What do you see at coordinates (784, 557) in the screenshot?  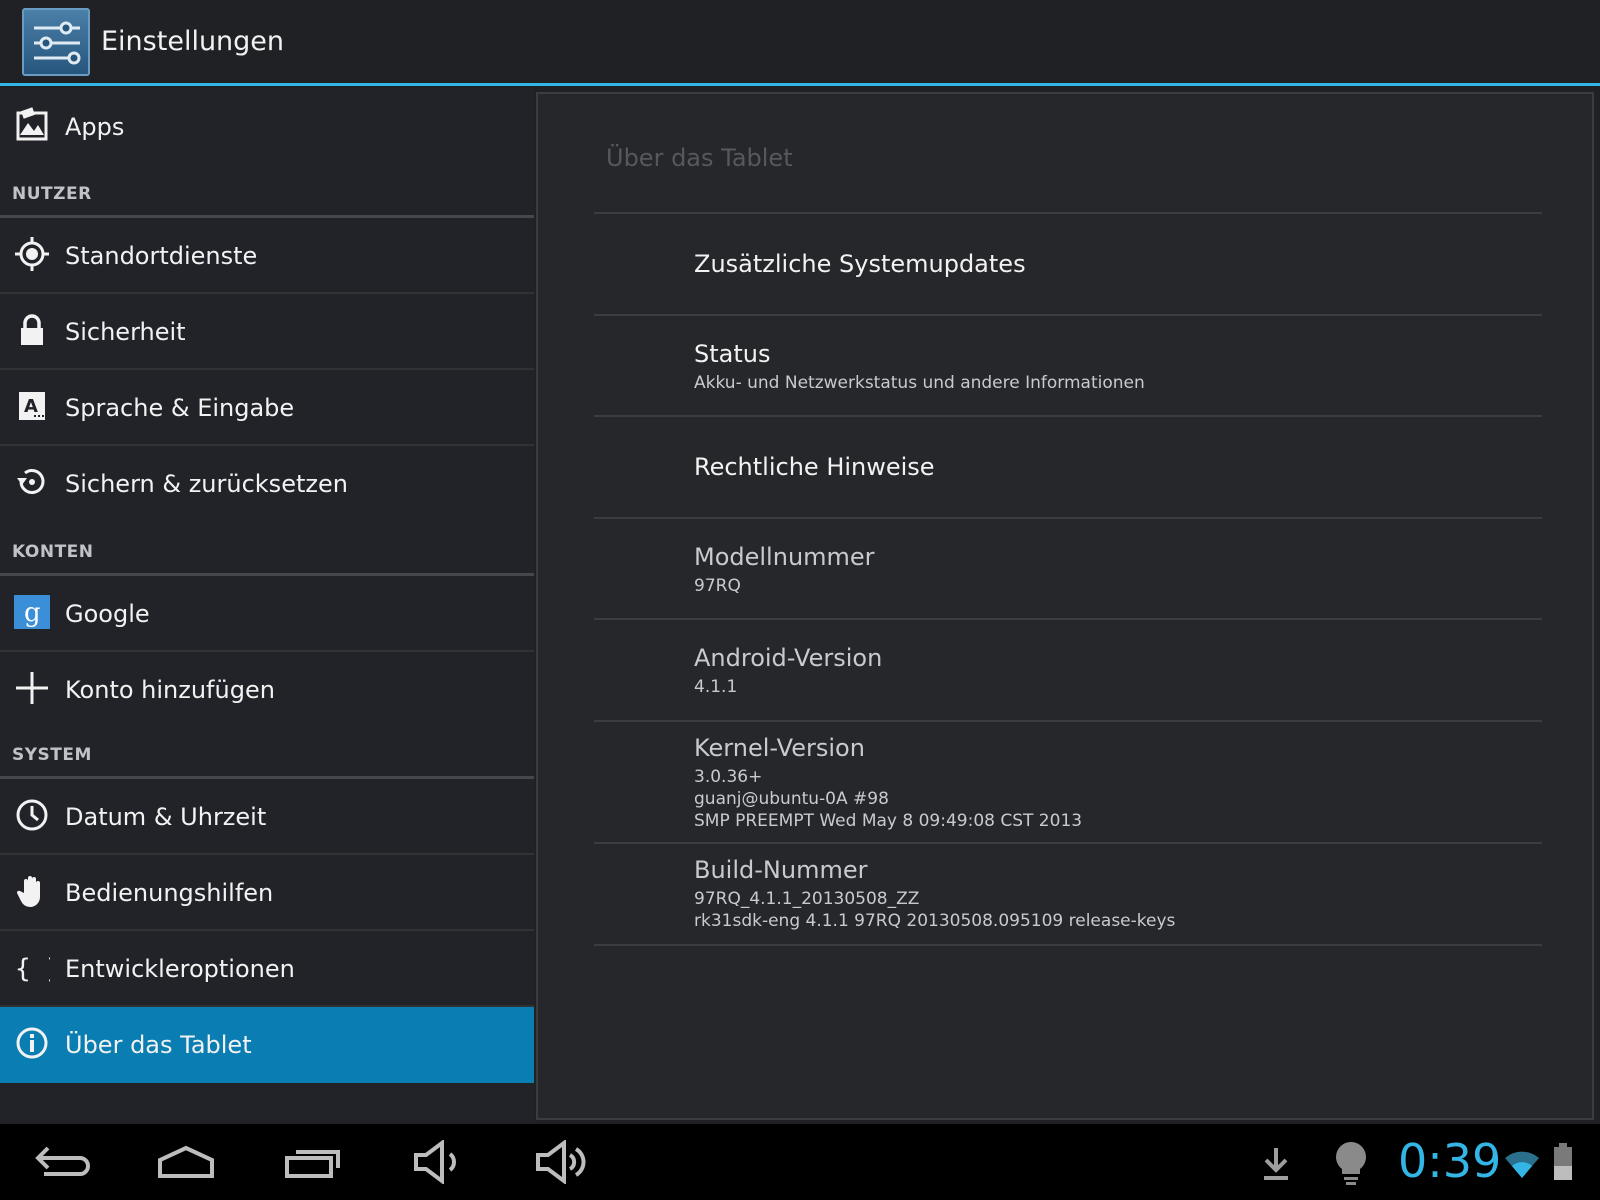 I see `pref-title: Modellnummer` at bounding box center [784, 557].